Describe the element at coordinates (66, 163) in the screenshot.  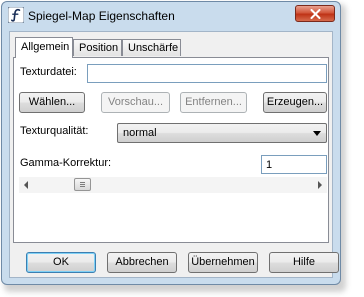
I see `gamma-label: Gamma-Korrektur:` at that location.